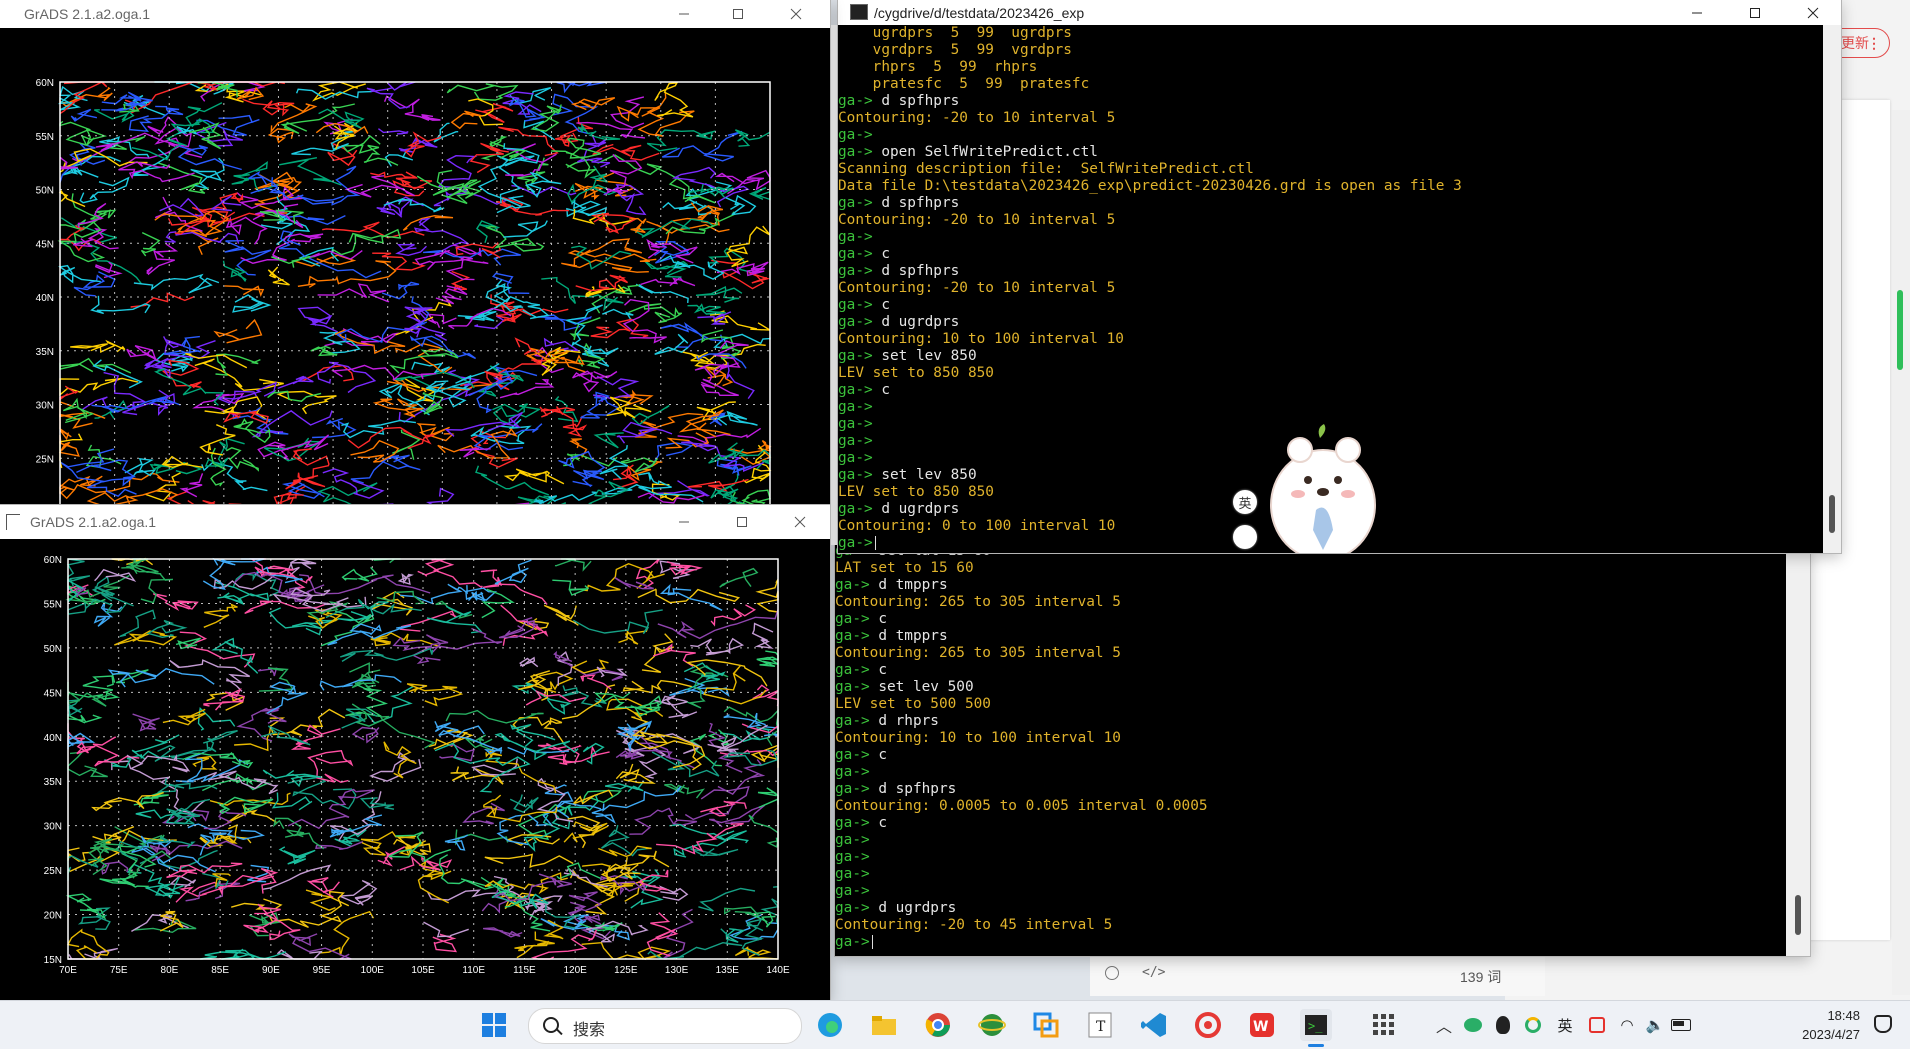 The image size is (1910, 1049). I want to click on terminal-output: vgrdprs 5 99 vgrdprs, so click(955, 50).